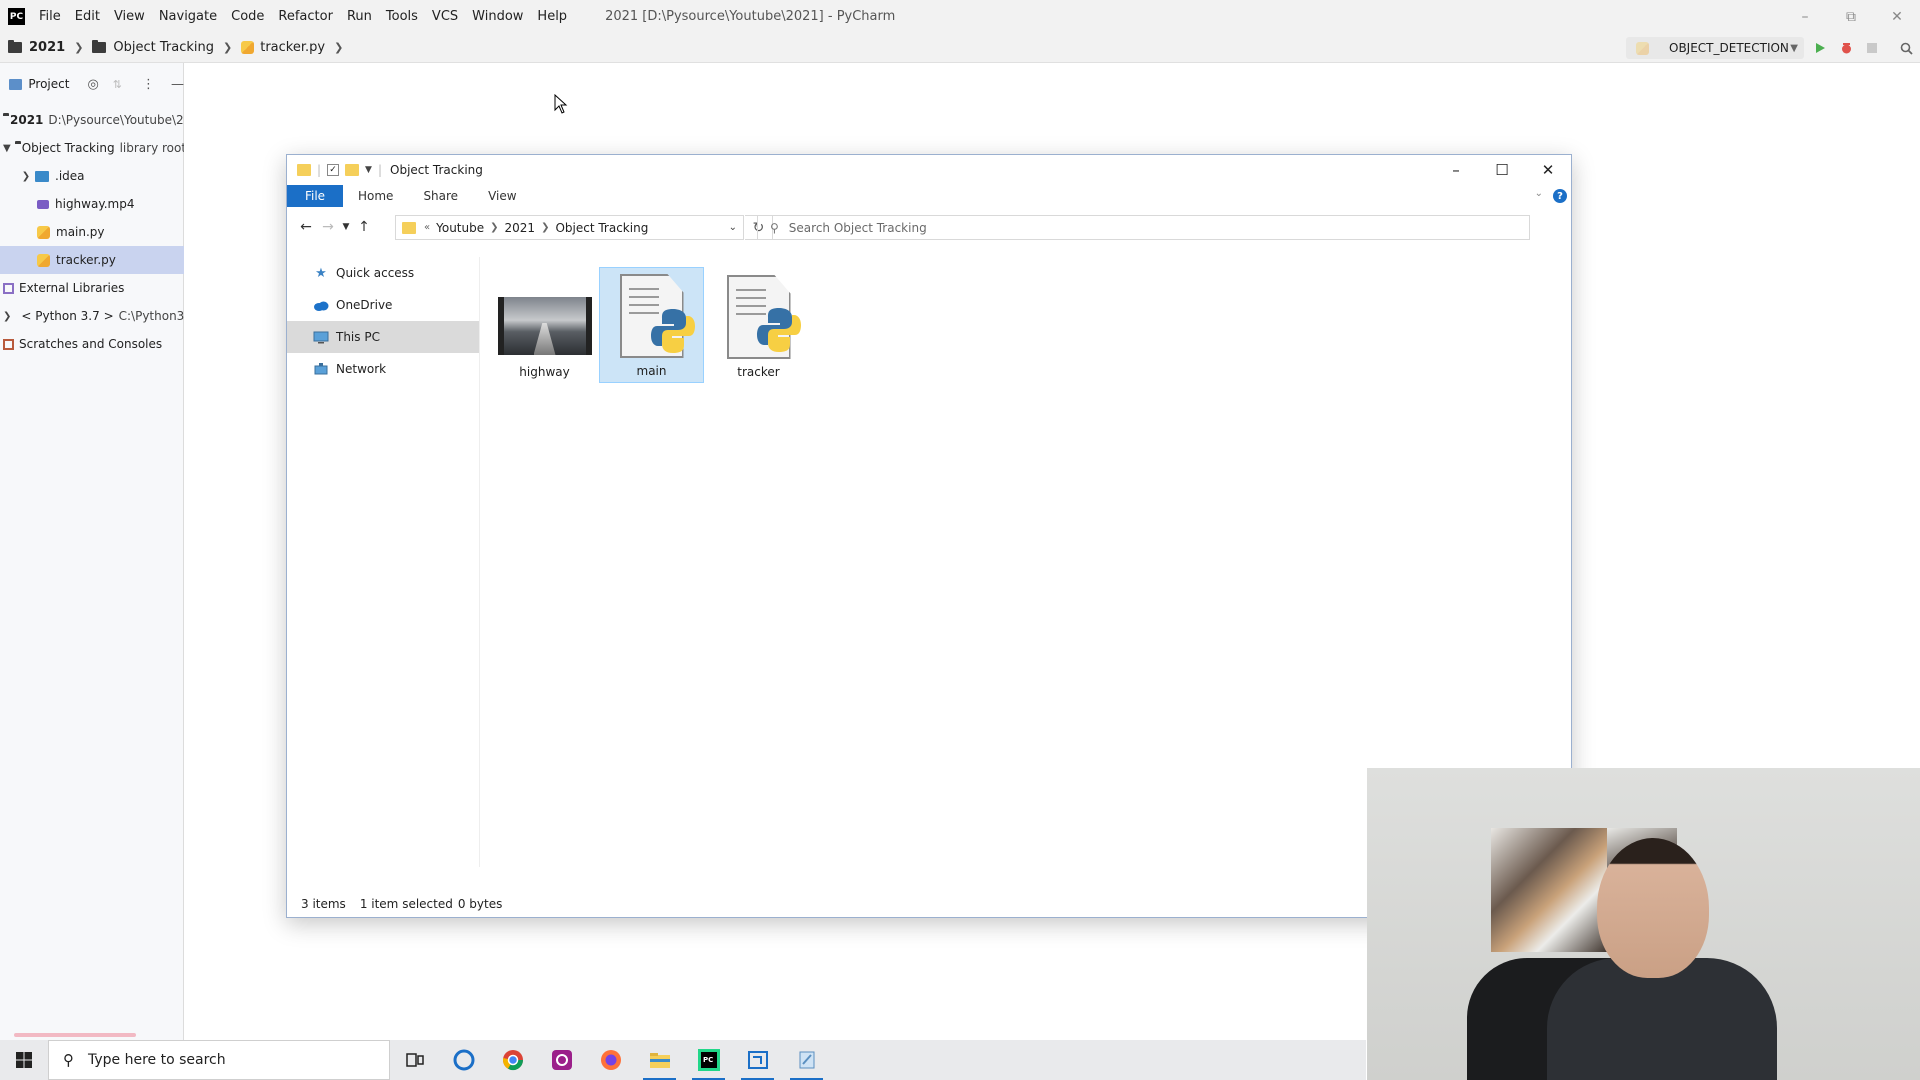 Image resolution: width=1920 pixels, height=1080 pixels. Describe the element at coordinates (402, 16) in the screenshot. I see `menu-tools: Tools` at that location.